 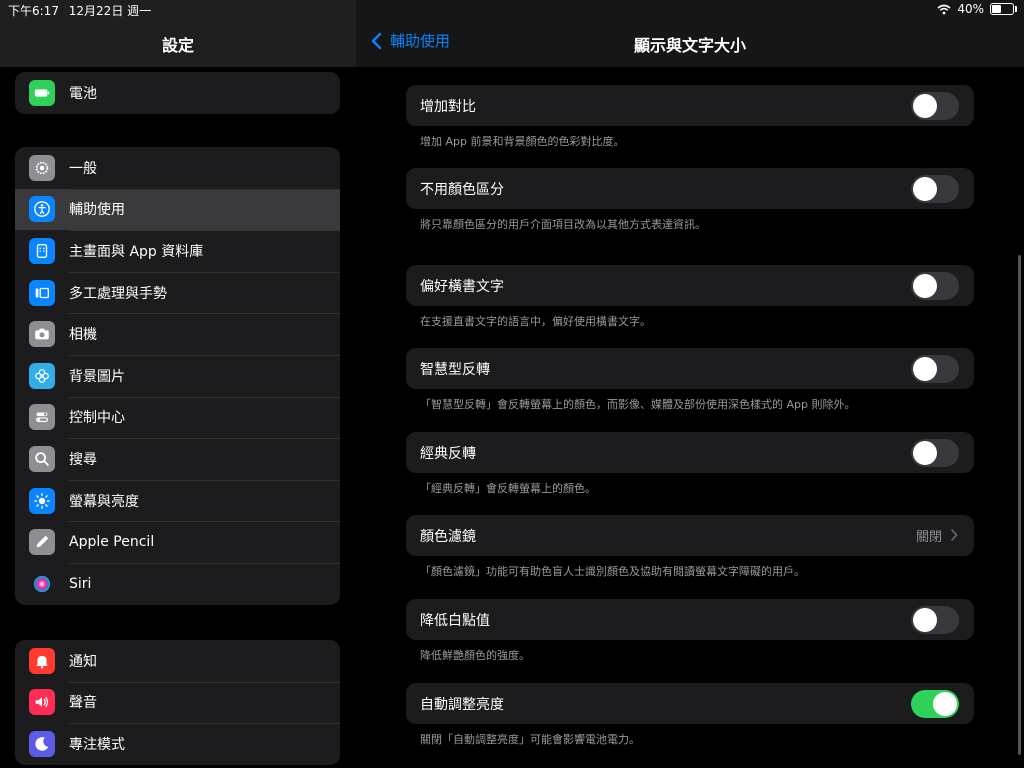 I want to click on sidebar-item: 聲音, so click(x=177, y=702).